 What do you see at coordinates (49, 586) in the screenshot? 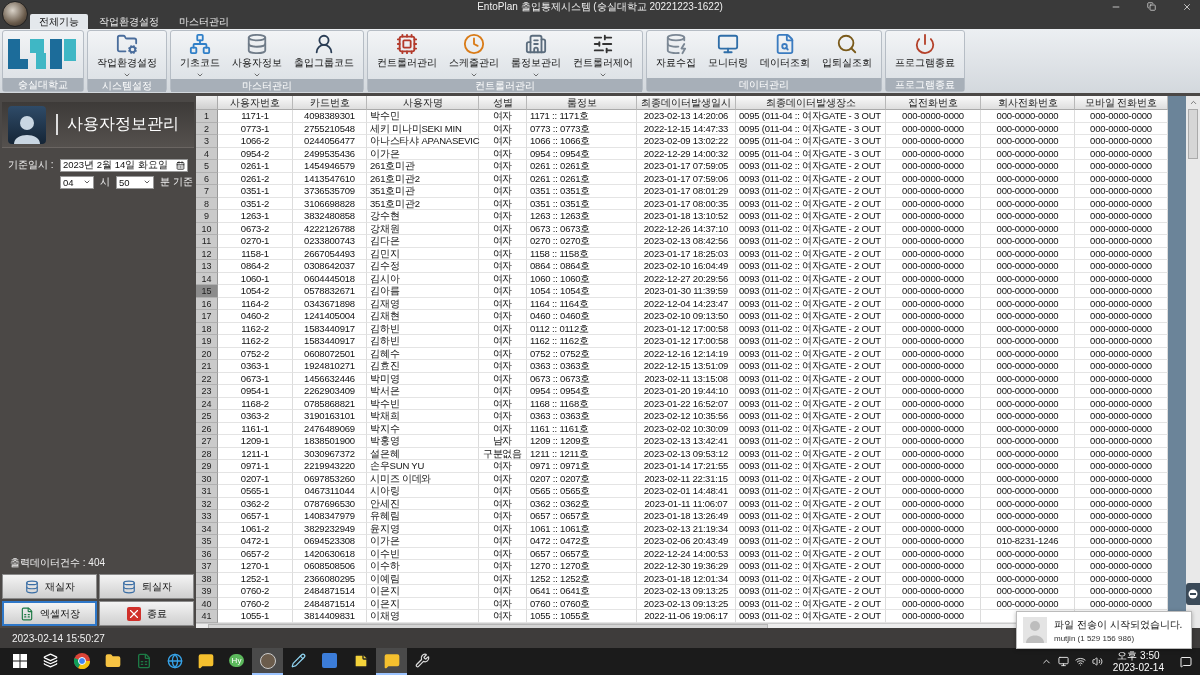
I see `panel-button: 재실자` at bounding box center [49, 586].